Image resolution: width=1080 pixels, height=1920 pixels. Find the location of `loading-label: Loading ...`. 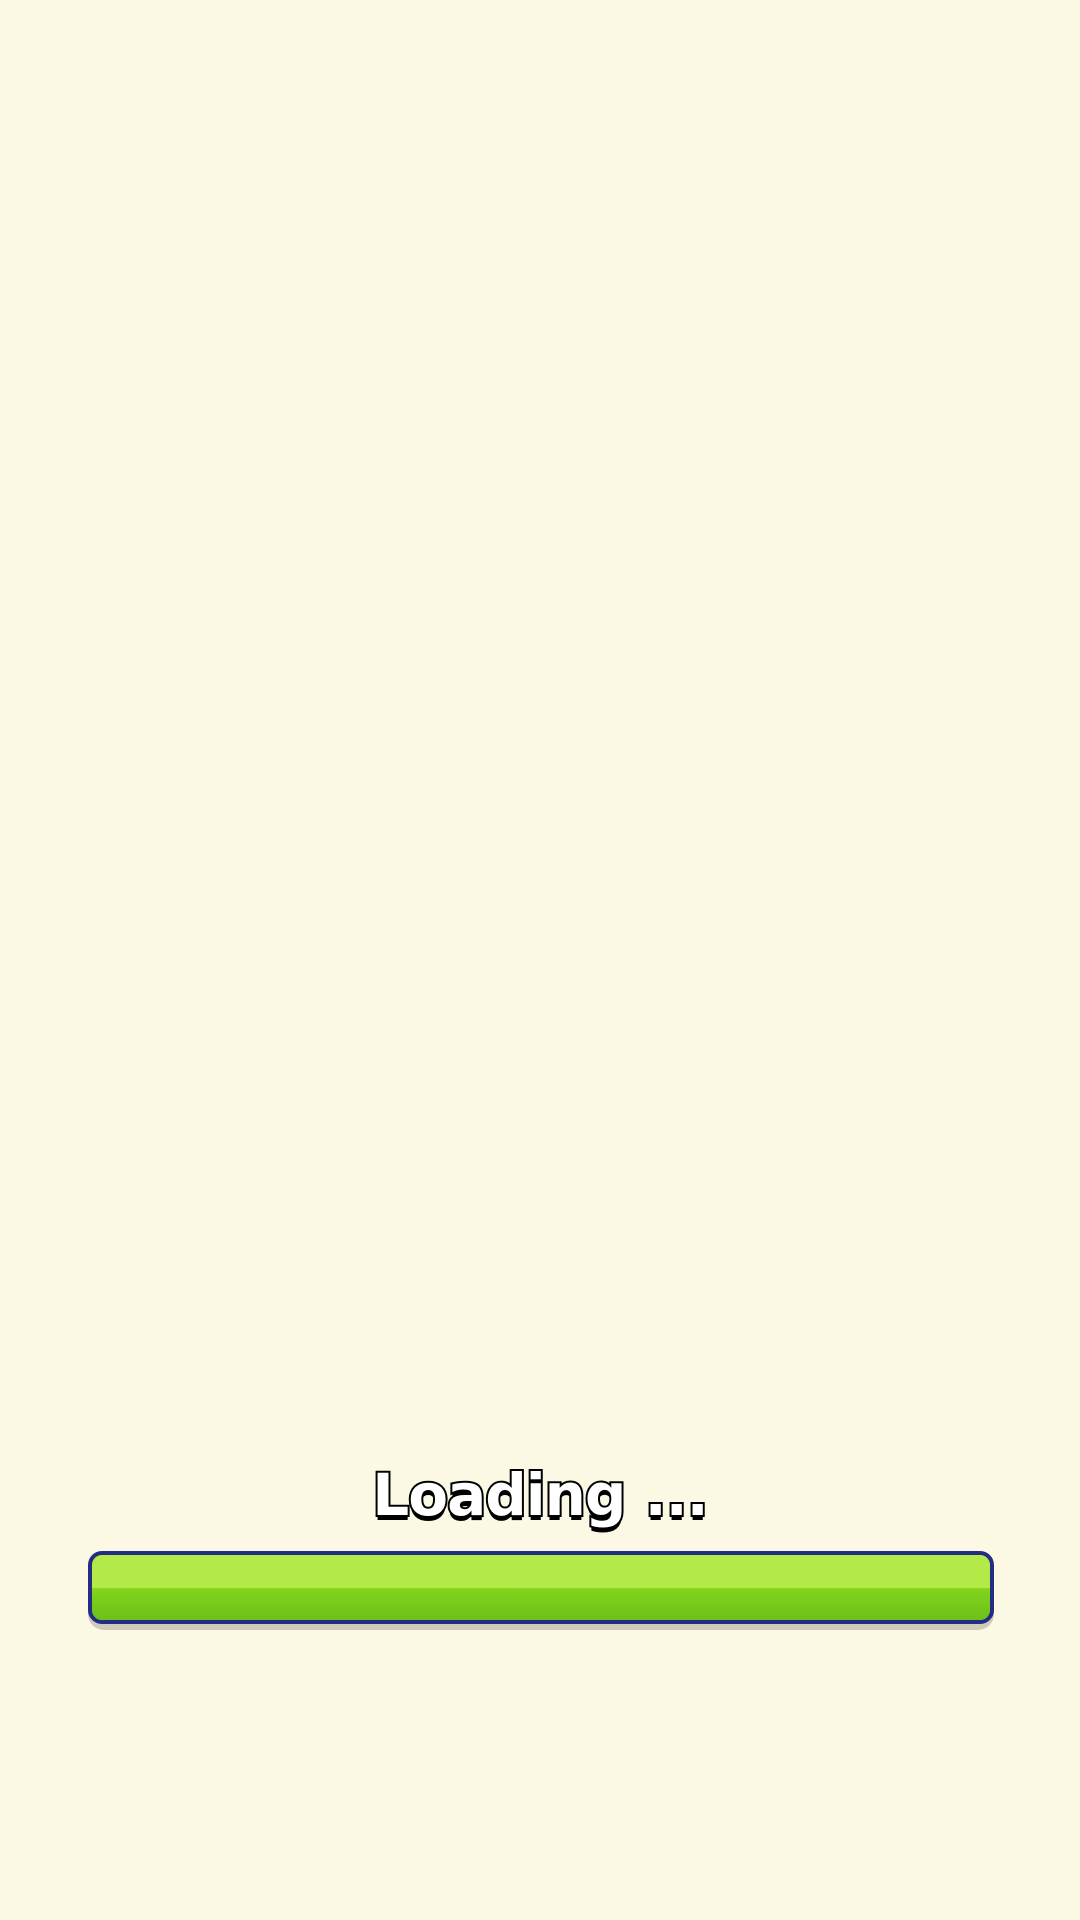

loading-label: Loading ... is located at coordinates (540, 1495).